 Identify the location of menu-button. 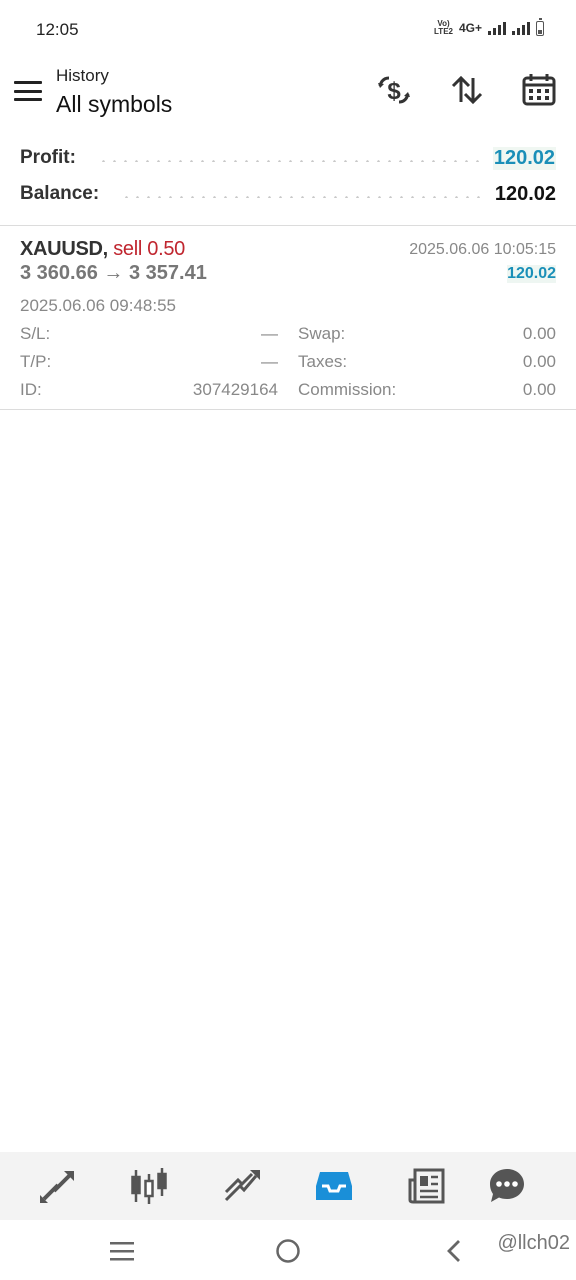
(28, 91).